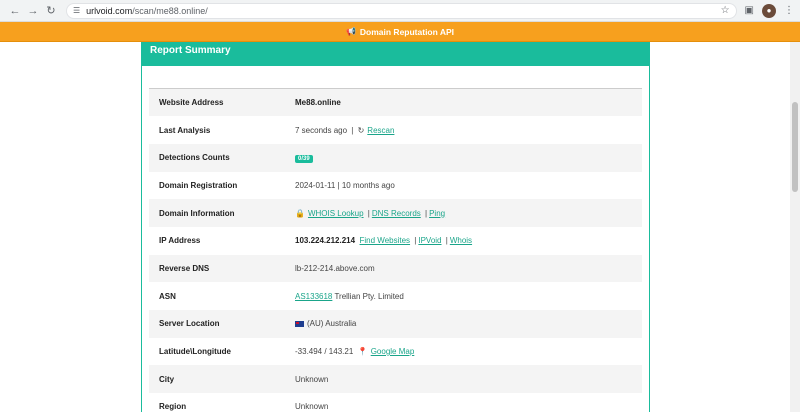 Image resolution: width=800 pixels, height=412 pixels. I want to click on reverse-dns-value: lb-212-214.above.com, so click(463, 268).